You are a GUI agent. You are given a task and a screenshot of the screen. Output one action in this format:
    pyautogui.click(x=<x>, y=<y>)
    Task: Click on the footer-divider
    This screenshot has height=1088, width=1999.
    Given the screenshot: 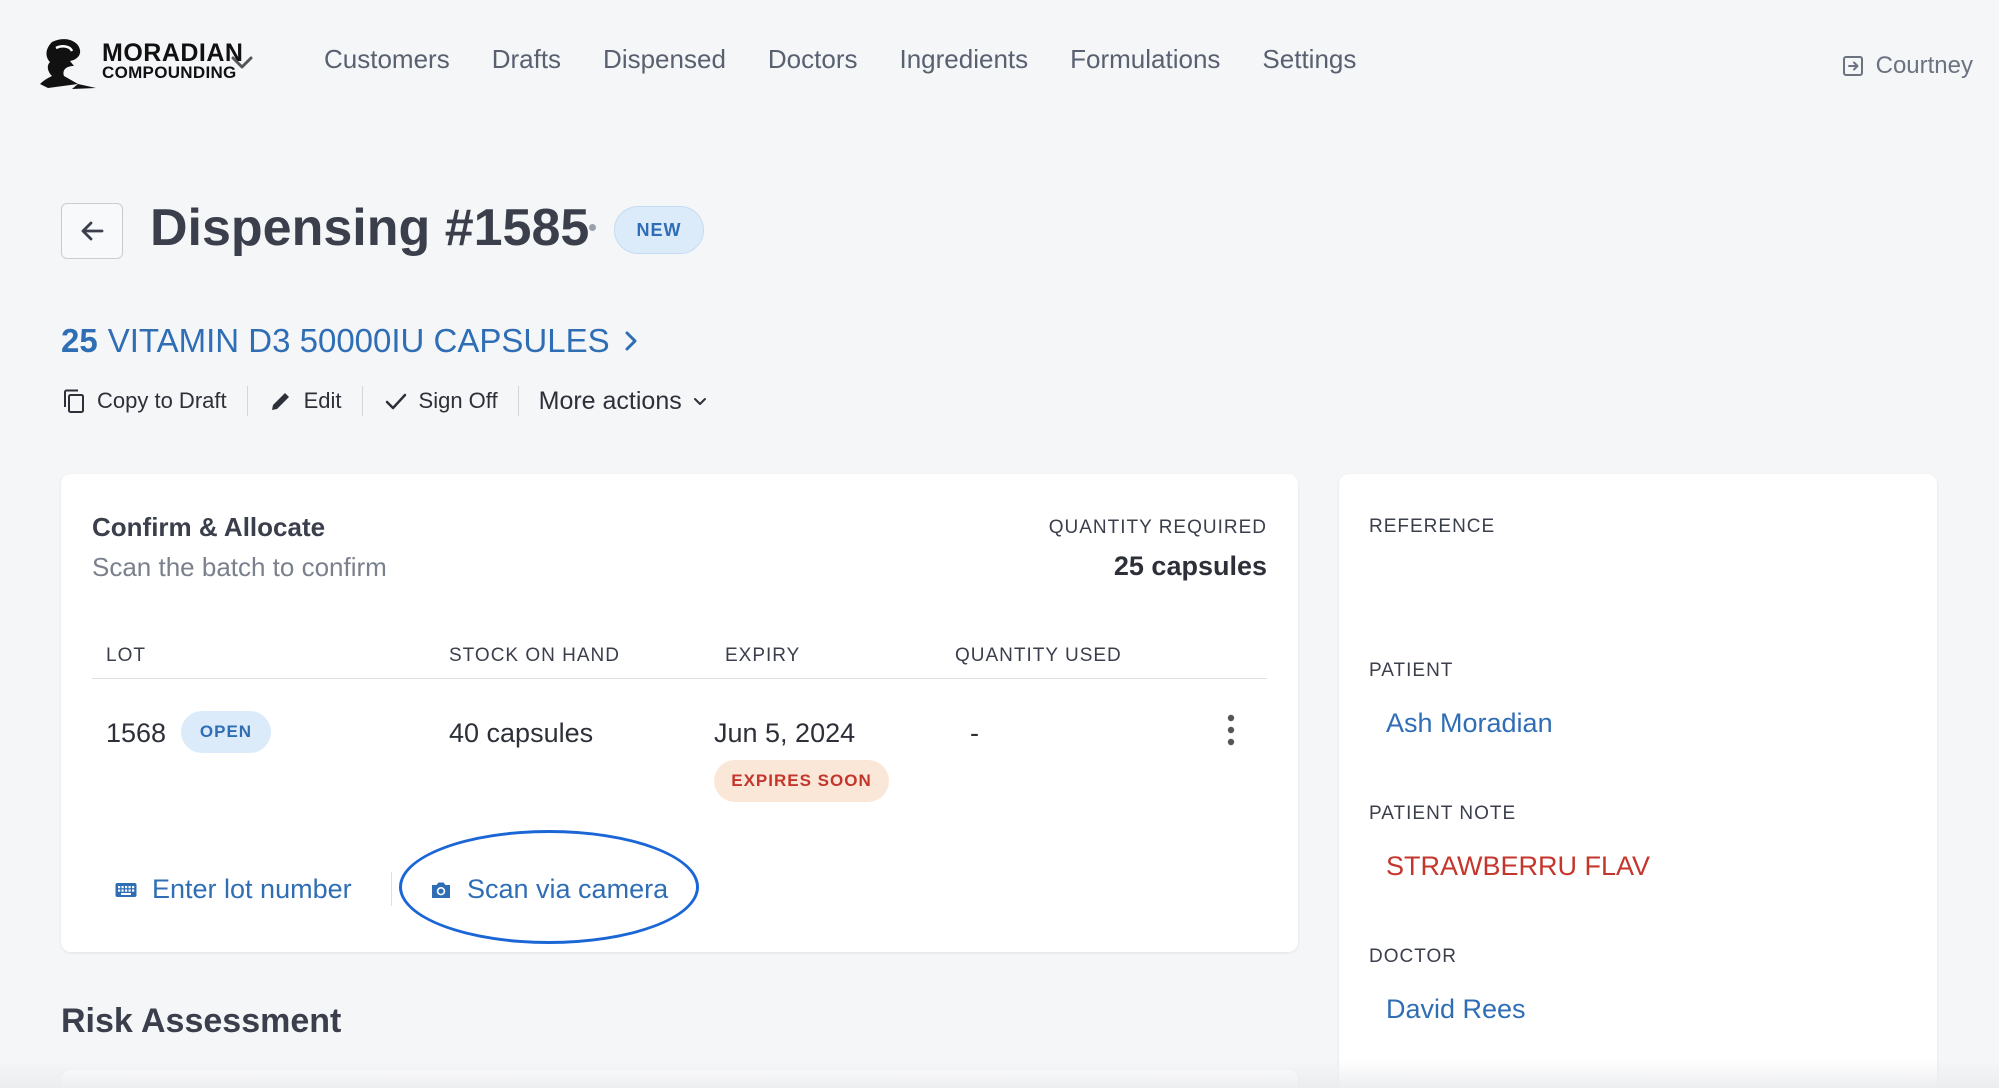 What is the action you would take?
    pyautogui.click(x=391, y=889)
    